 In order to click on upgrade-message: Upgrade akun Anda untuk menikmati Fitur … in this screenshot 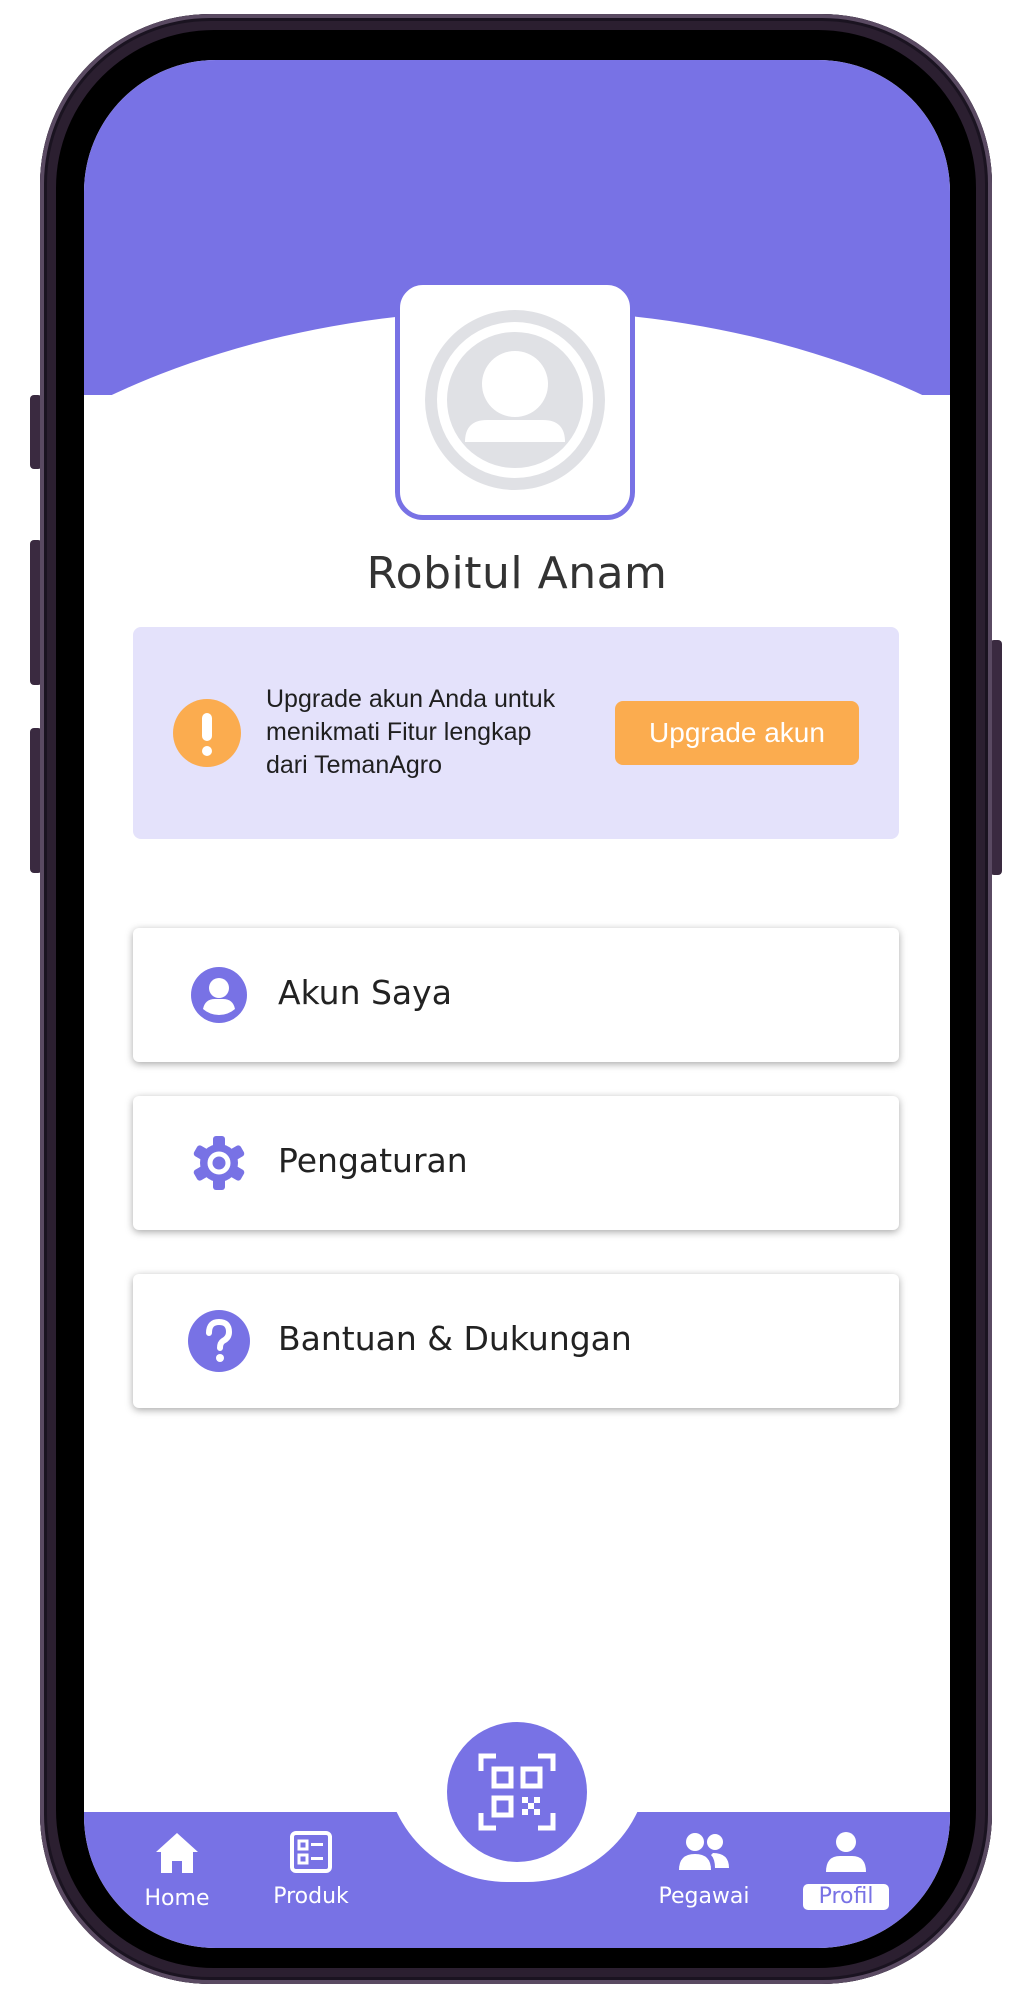, I will do `click(436, 732)`.